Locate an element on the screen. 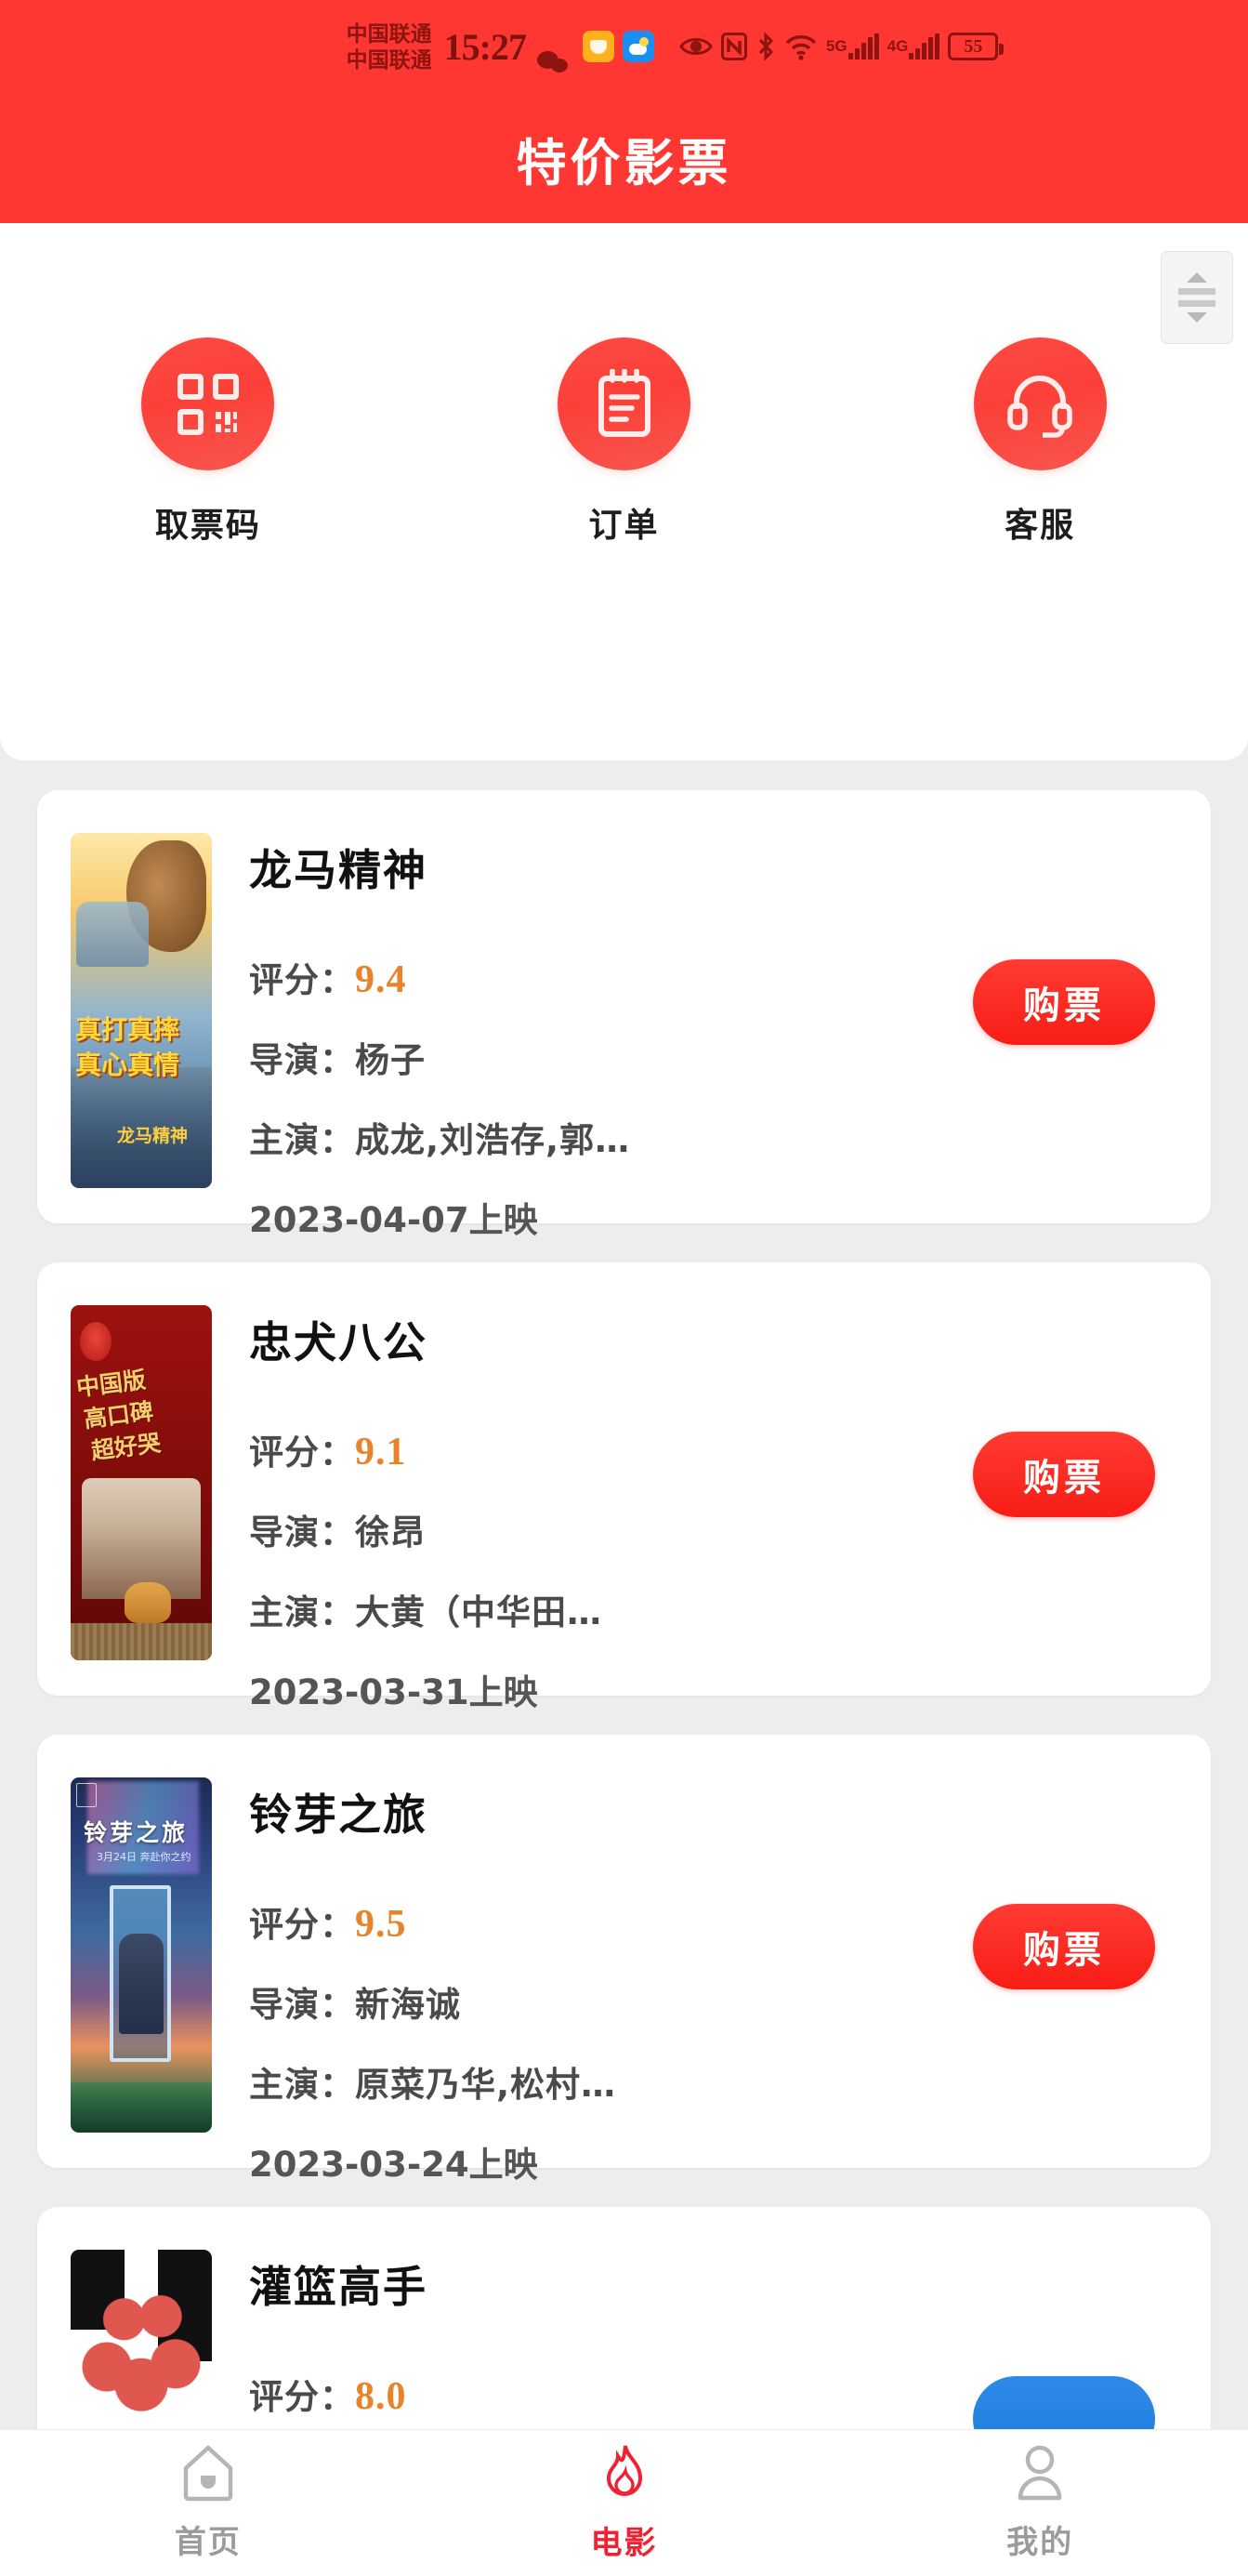 Image resolution: width=1248 pixels, height=2576 pixels. flame-icon is located at coordinates (624, 2473).